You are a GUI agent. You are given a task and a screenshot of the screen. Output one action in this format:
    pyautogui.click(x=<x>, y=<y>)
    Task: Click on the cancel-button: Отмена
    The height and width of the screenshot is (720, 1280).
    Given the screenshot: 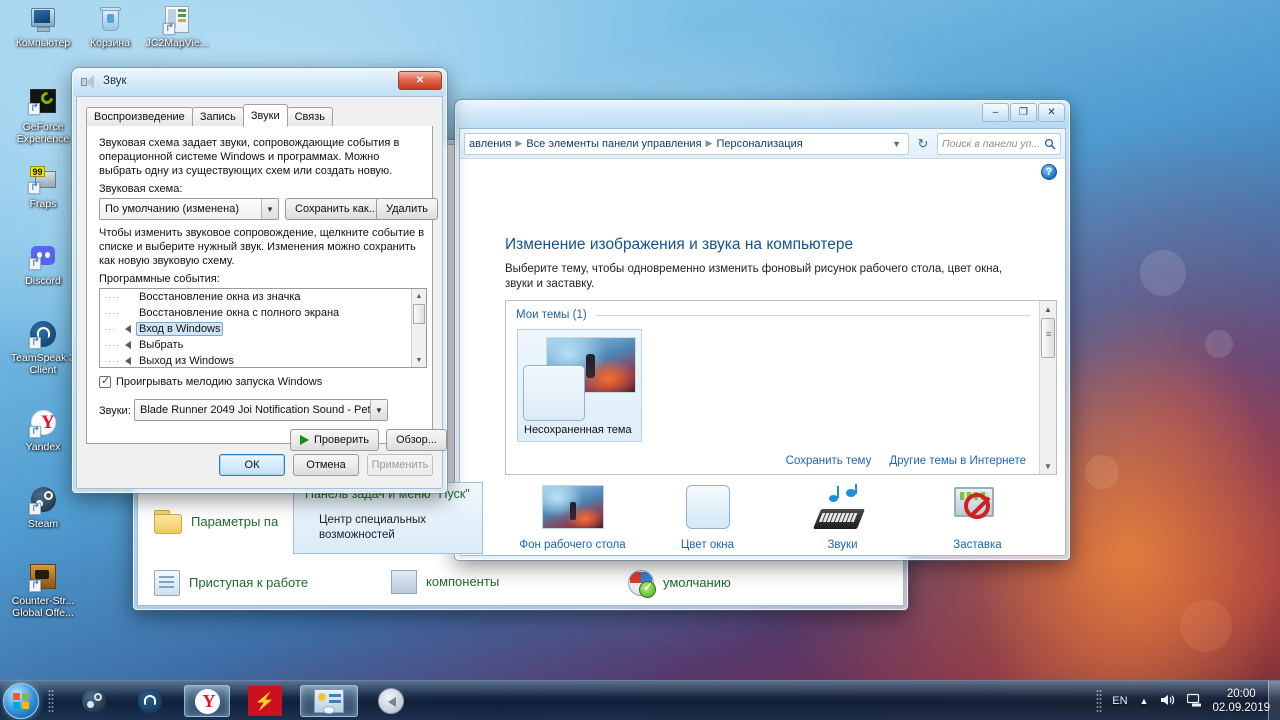 What is the action you would take?
    pyautogui.click(x=326, y=465)
    